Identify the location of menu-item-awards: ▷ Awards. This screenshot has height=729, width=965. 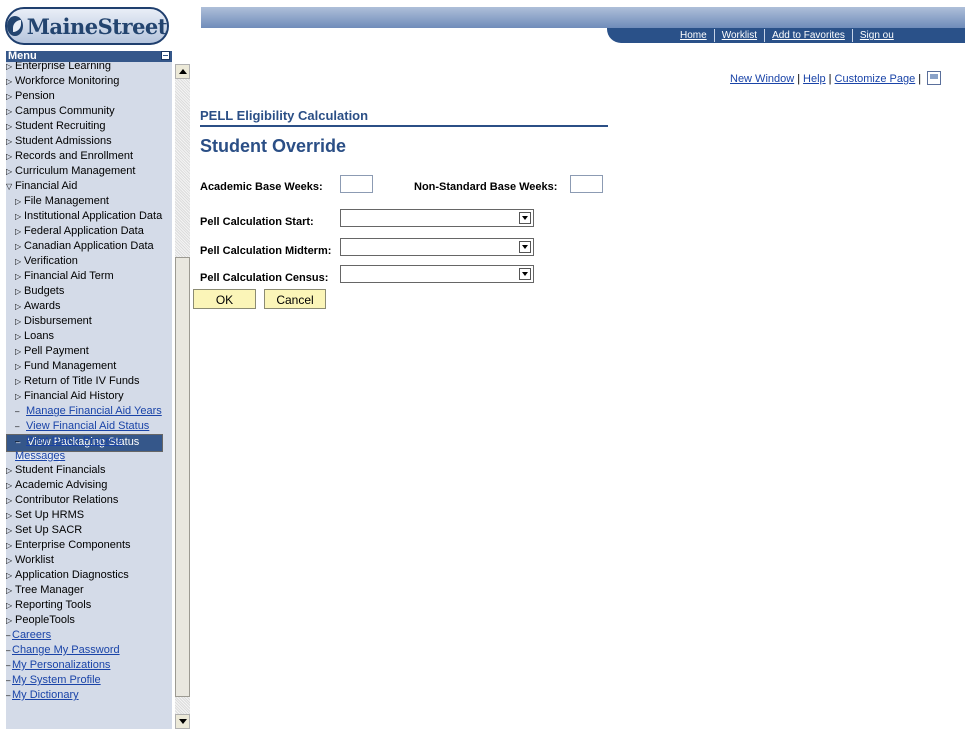
(89, 306).